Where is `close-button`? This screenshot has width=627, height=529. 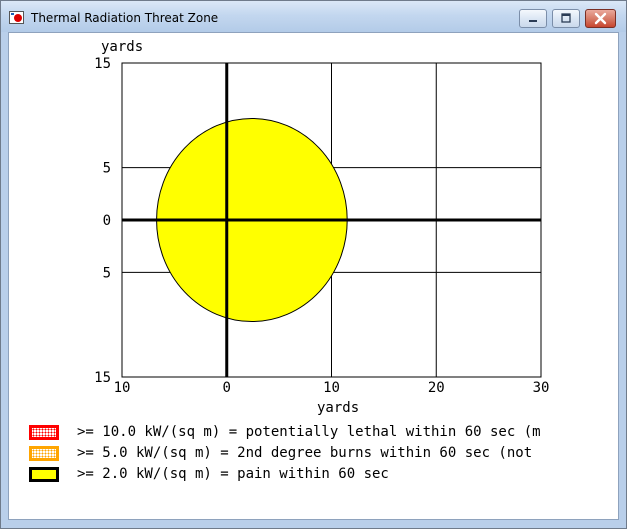
close-button is located at coordinates (600, 18).